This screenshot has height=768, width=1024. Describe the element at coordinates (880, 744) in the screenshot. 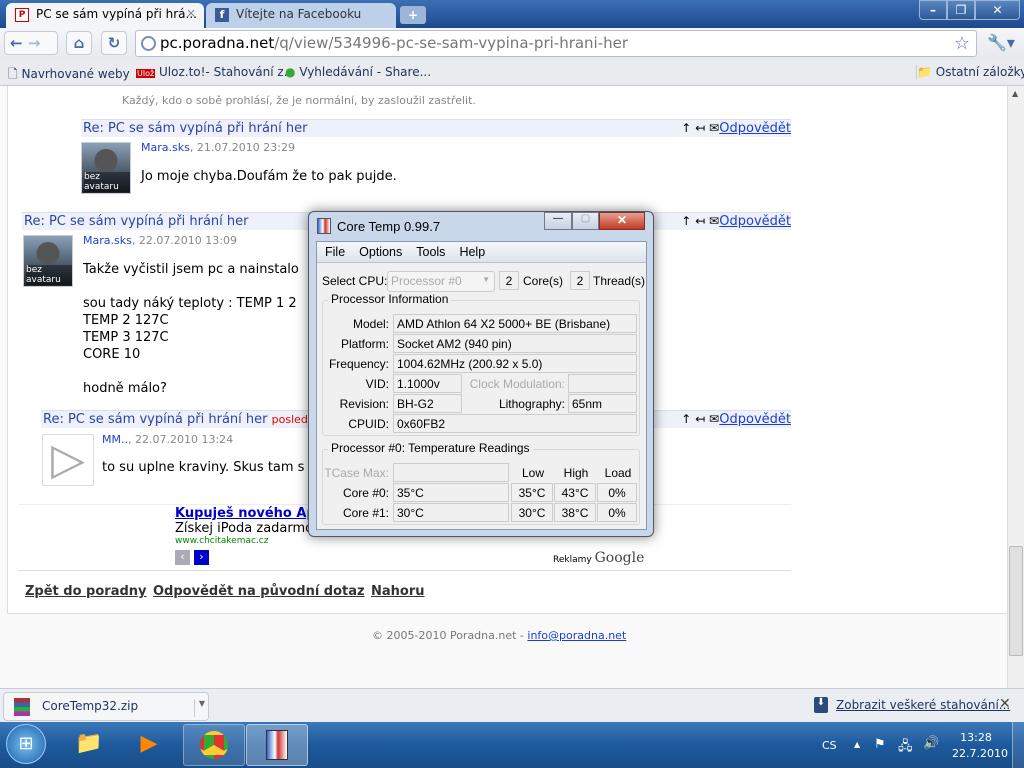

I see `action-center-flag-icon: ⚑` at that location.